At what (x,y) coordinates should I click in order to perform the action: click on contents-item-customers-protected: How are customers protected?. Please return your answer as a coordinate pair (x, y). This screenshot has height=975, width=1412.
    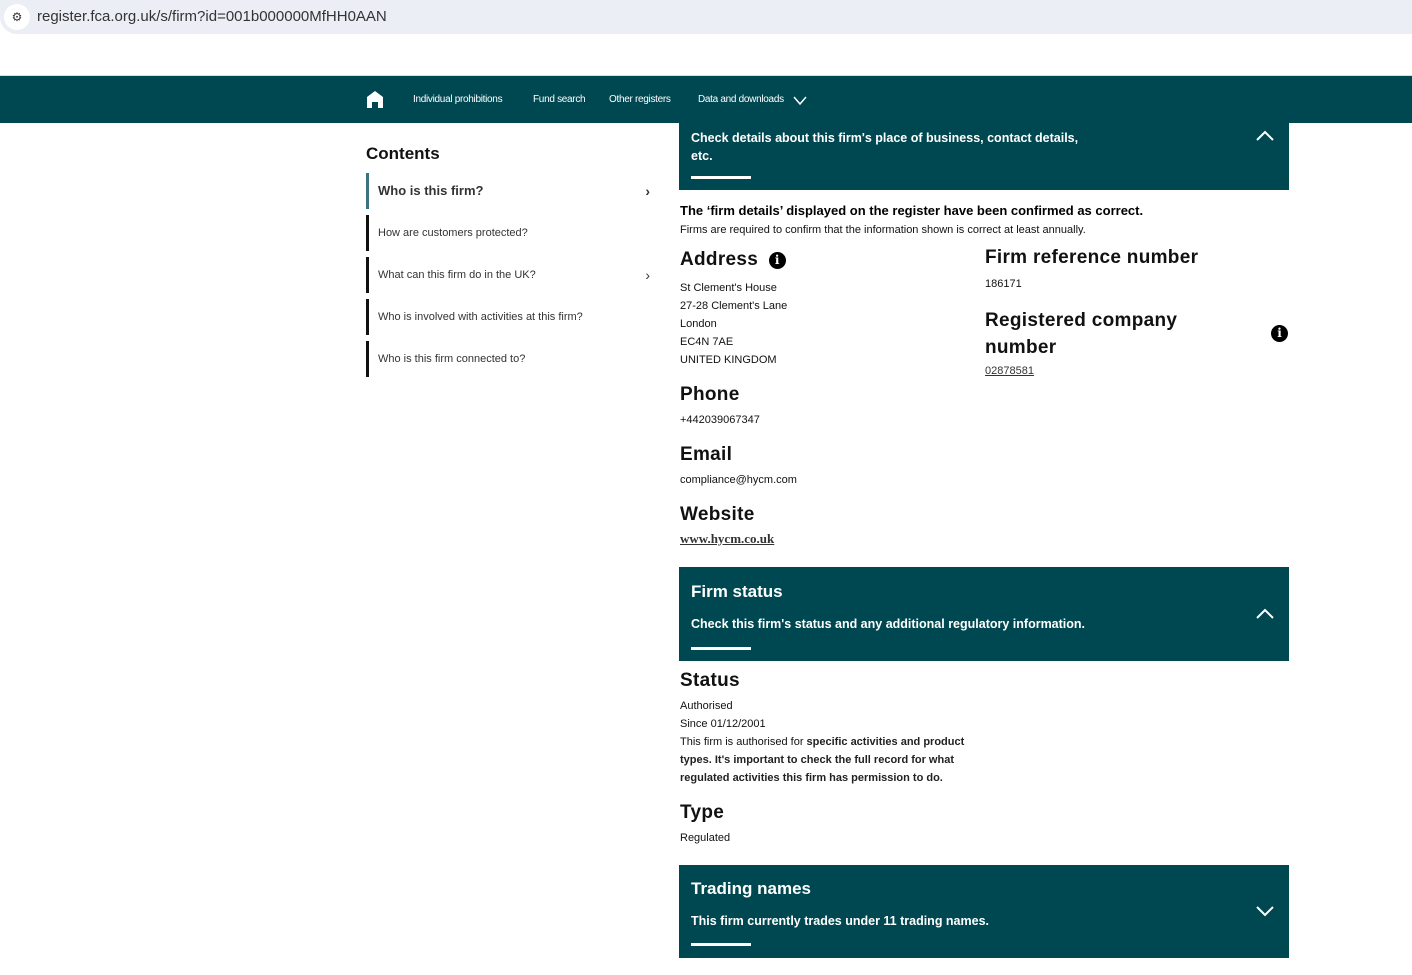
    Looking at the image, I should click on (511, 233).